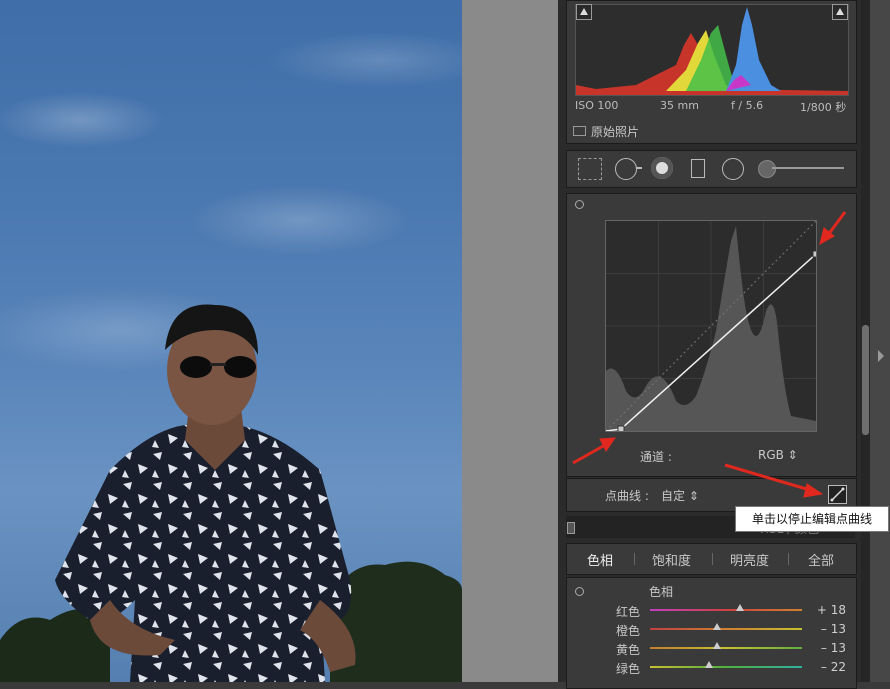 This screenshot has height=689, width=890. Describe the element at coordinates (628, 631) in the screenshot. I see `hsl-slider-label: 橙色` at that location.